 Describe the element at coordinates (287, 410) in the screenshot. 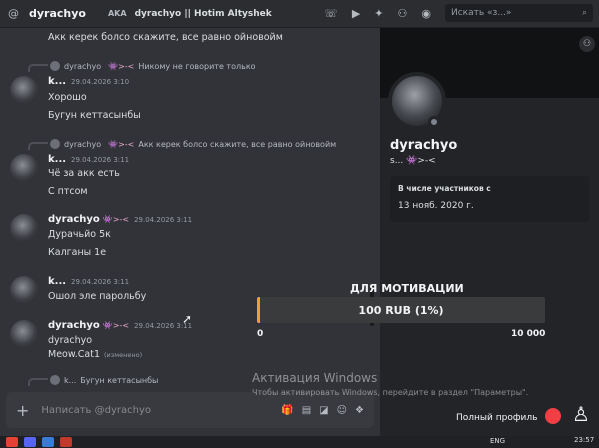

I see `gift-icon: 🎁` at that location.